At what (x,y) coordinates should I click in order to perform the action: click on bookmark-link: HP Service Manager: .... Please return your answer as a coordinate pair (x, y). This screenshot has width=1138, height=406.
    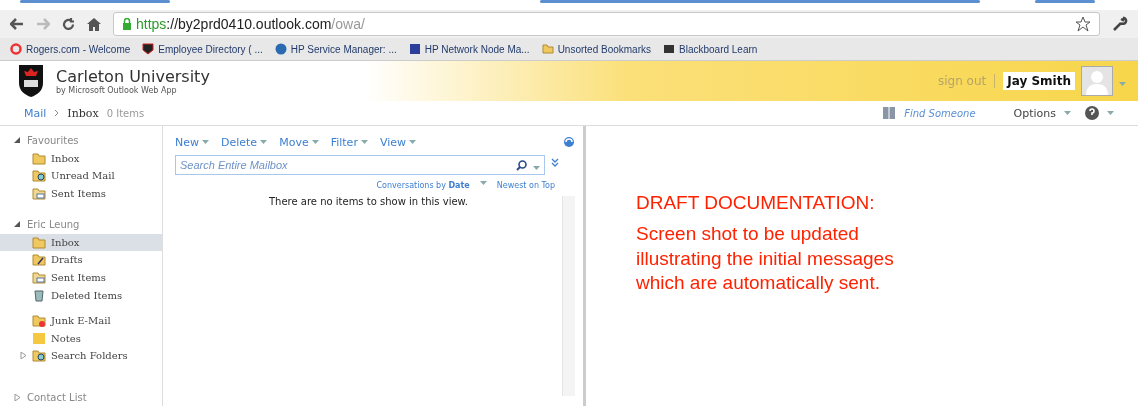
    Looking at the image, I should click on (335, 49).